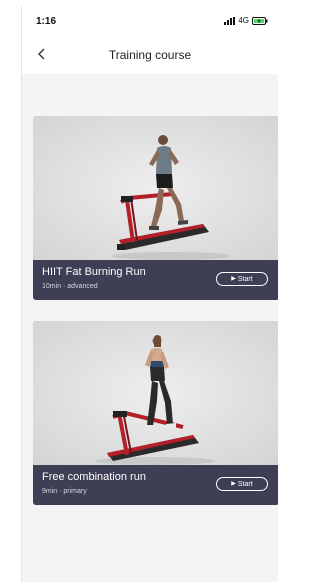 This screenshot has width=320, height=582. Describe the element at coordinates (230, 20) in the screenshot. I see `signal-icon` at that location.